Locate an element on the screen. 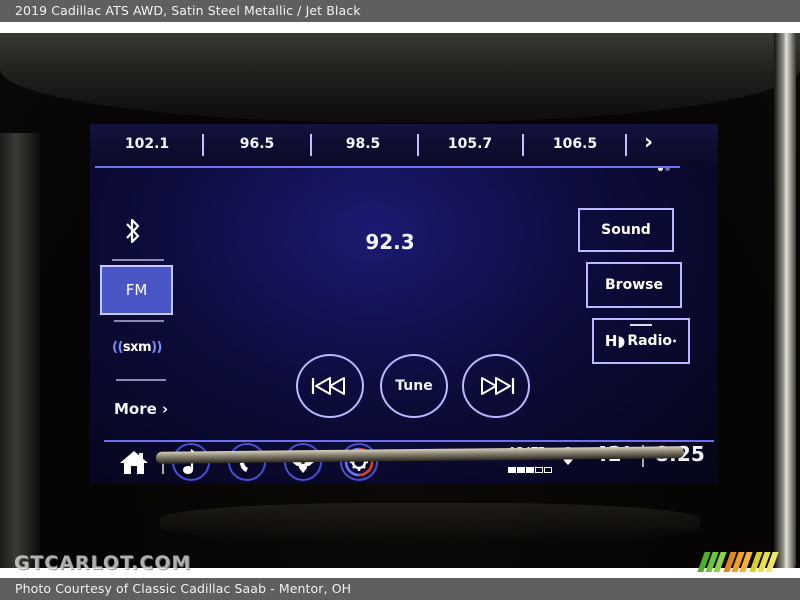 This screenshot has width=800, height=600. sxm-source-button: ((sxm)) is located at coordinates (137, 347).